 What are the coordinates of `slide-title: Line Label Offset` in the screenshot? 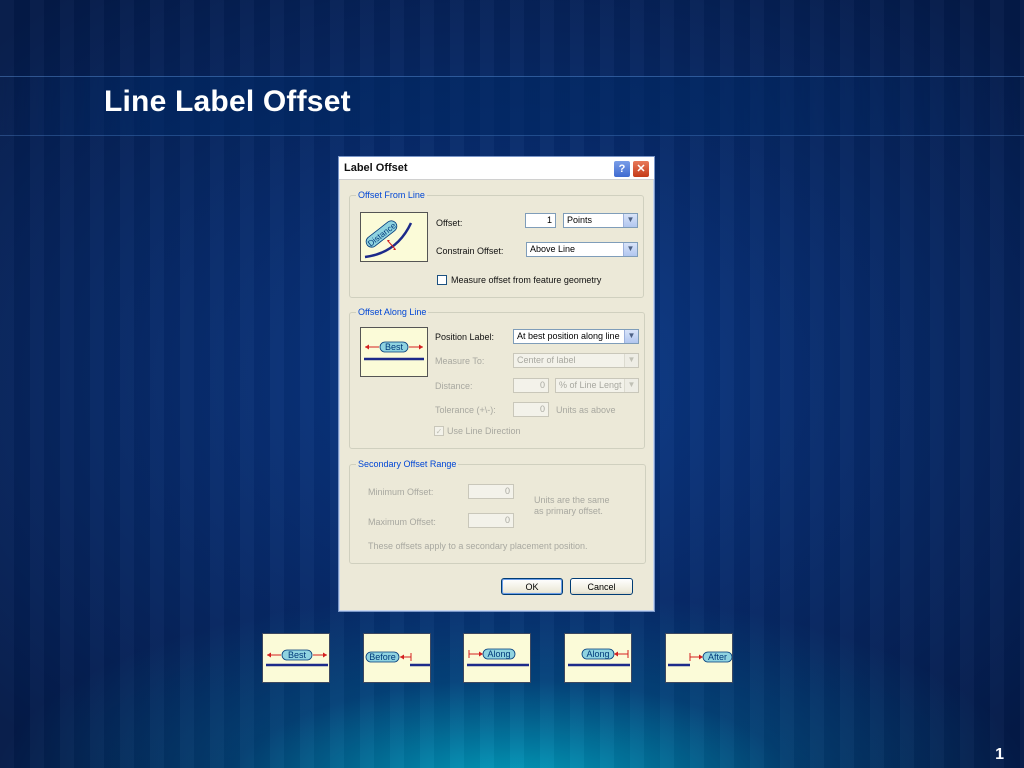 It's located at (227, 101).